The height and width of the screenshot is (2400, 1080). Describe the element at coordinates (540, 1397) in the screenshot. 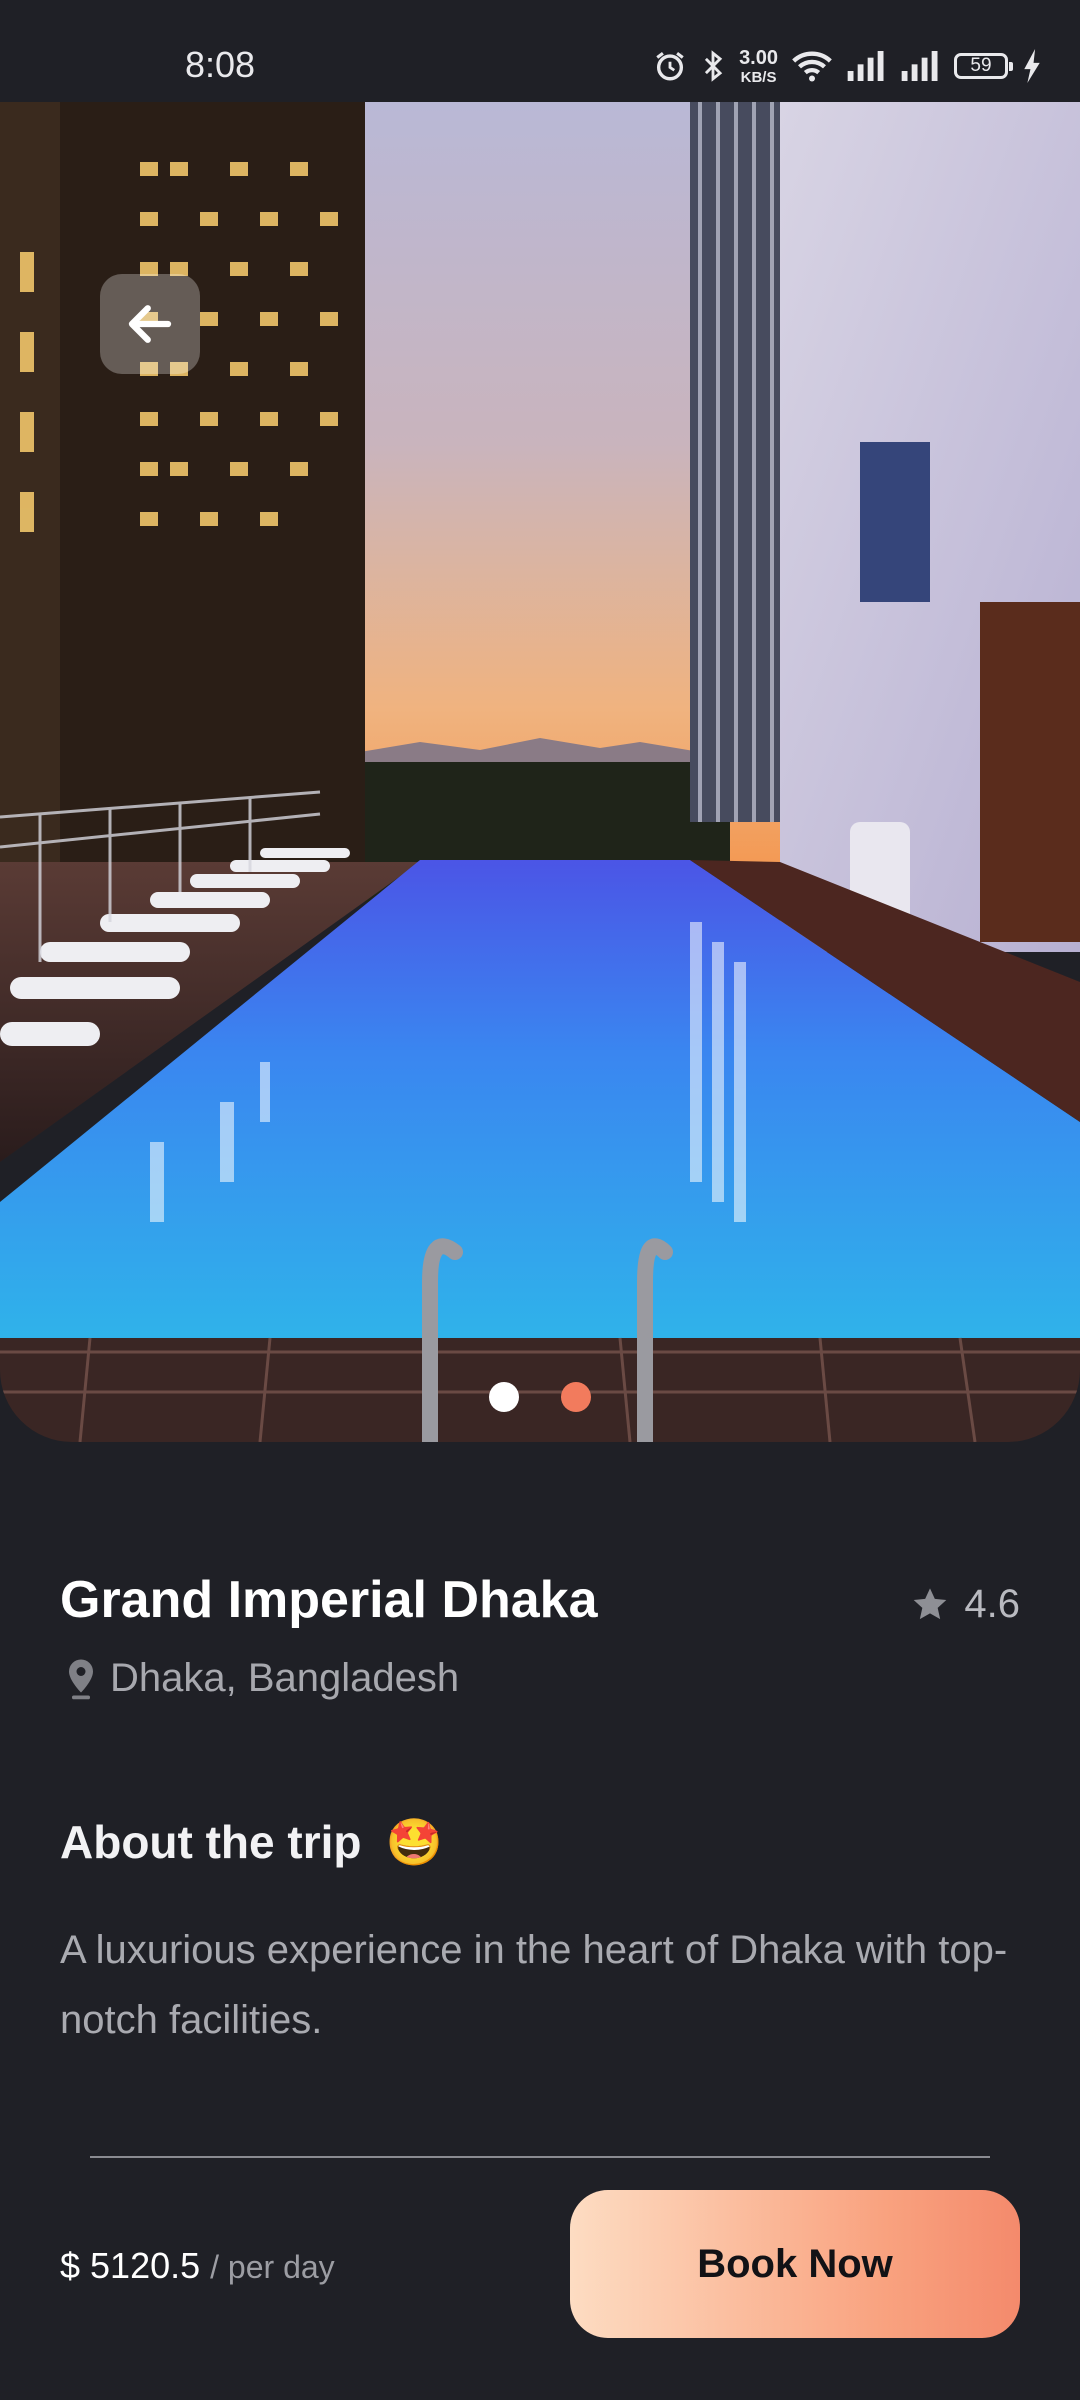

I see `carousel-indicator` at that location.